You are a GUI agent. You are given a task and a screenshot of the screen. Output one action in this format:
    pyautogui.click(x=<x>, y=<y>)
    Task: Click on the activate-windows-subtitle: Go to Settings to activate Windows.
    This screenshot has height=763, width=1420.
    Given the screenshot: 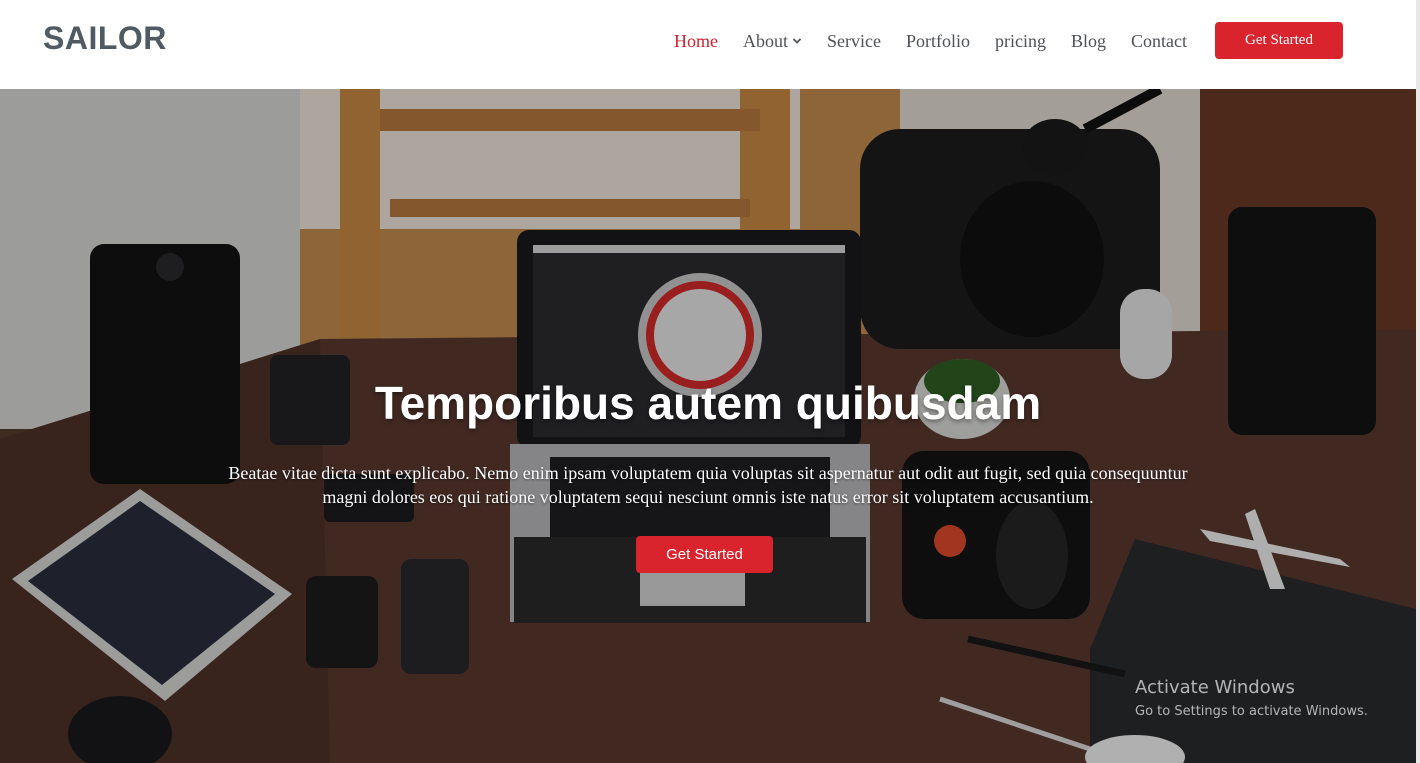 What is the action you would take?
    pyautogui.click(x=1251, y=711)
    